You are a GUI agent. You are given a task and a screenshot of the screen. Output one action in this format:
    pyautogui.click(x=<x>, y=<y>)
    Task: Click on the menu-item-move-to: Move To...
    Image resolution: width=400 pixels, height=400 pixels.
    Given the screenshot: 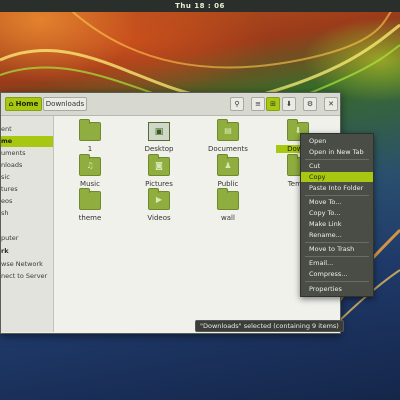 What is the action you would take?
    pyautogui.click(x=337, y=202)
    